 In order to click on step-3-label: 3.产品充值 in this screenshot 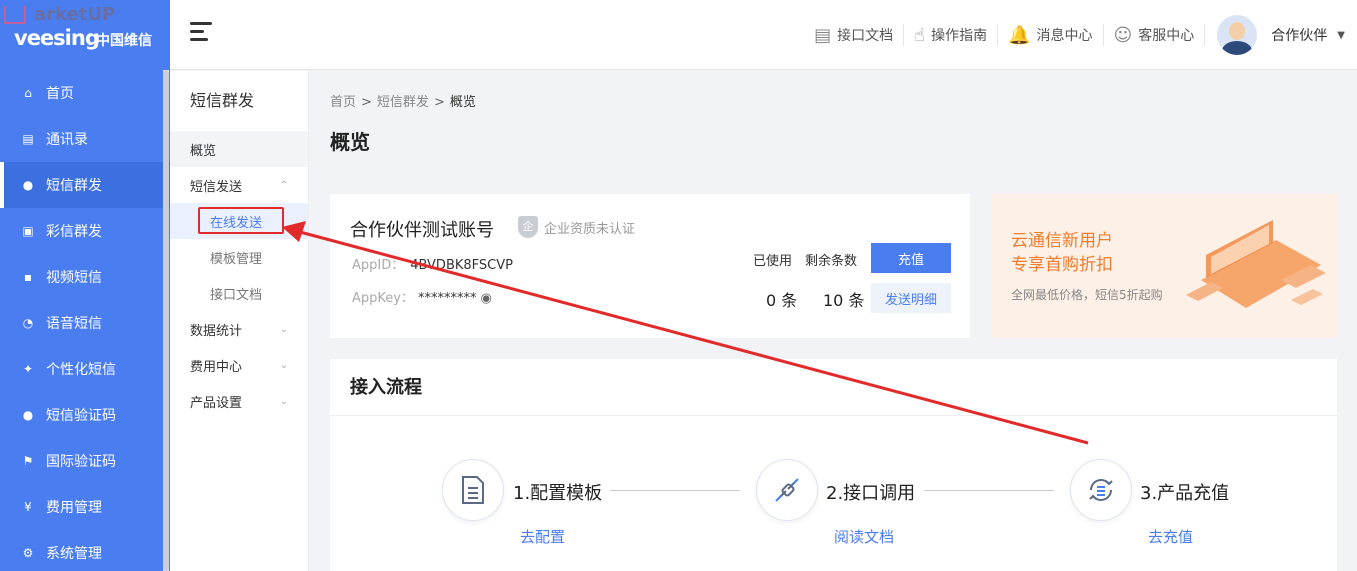, I will do `click(1185, 493)`.